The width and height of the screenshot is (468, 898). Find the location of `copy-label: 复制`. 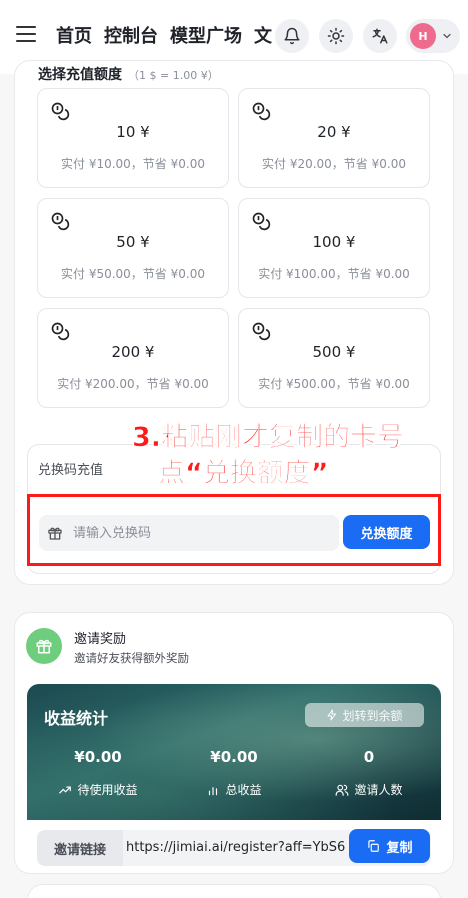

copy-label: 复制 is located at coordinates (399, 848).